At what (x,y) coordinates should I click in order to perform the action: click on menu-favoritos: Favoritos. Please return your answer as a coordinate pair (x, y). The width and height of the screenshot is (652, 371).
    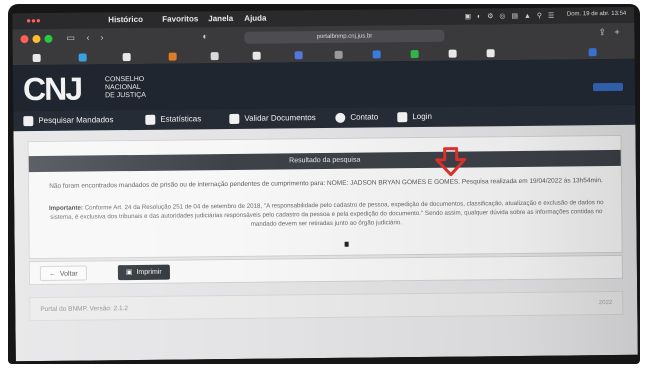
    Looking at the image, I should click on (180, 18).